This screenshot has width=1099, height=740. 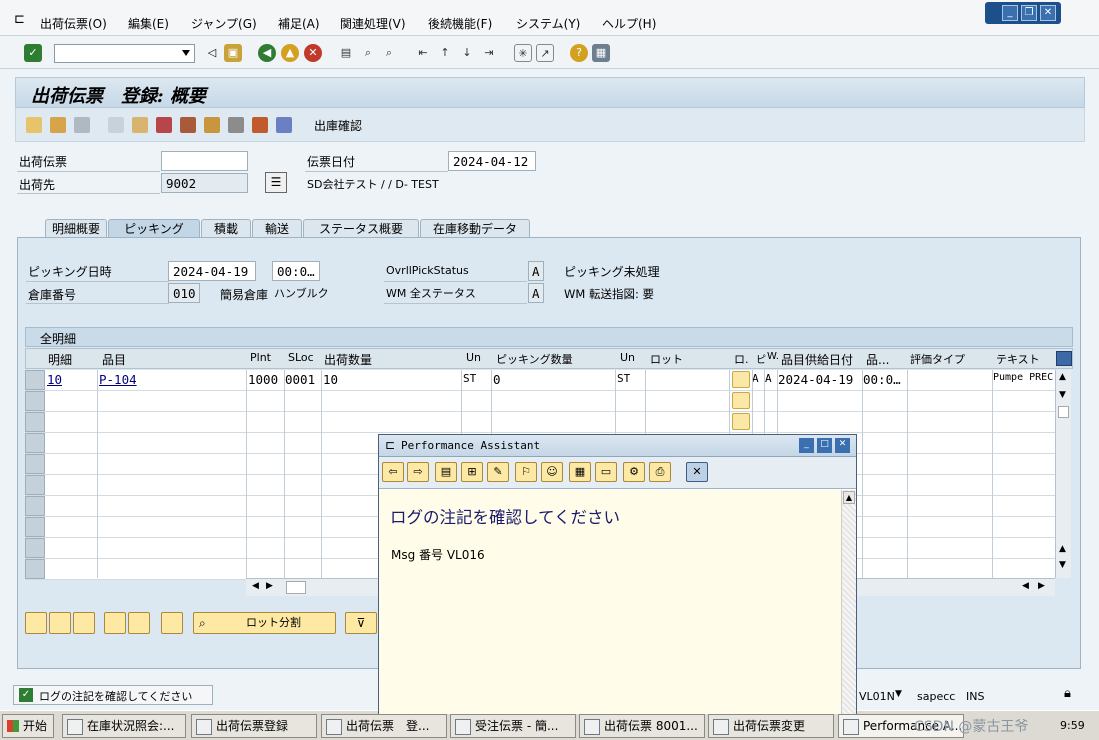 I want to click on save-icon: ▣, so click(x=233, y=53).